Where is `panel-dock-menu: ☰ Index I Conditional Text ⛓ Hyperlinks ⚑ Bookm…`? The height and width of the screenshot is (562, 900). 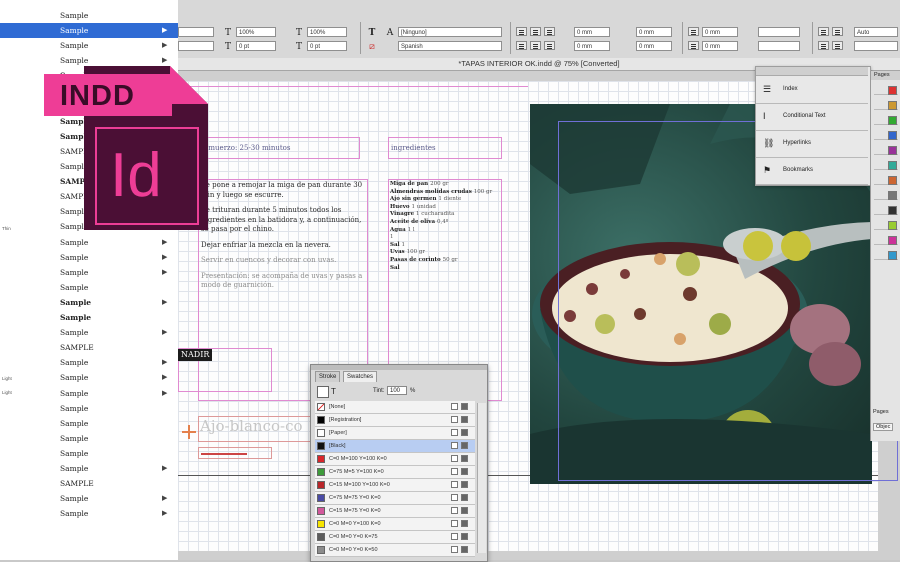
panel-dock-menu: ☰ Index I Conditional Text ⛓ Hyperlinks ⚑ Bookm… is located at coordinates (813, 126).